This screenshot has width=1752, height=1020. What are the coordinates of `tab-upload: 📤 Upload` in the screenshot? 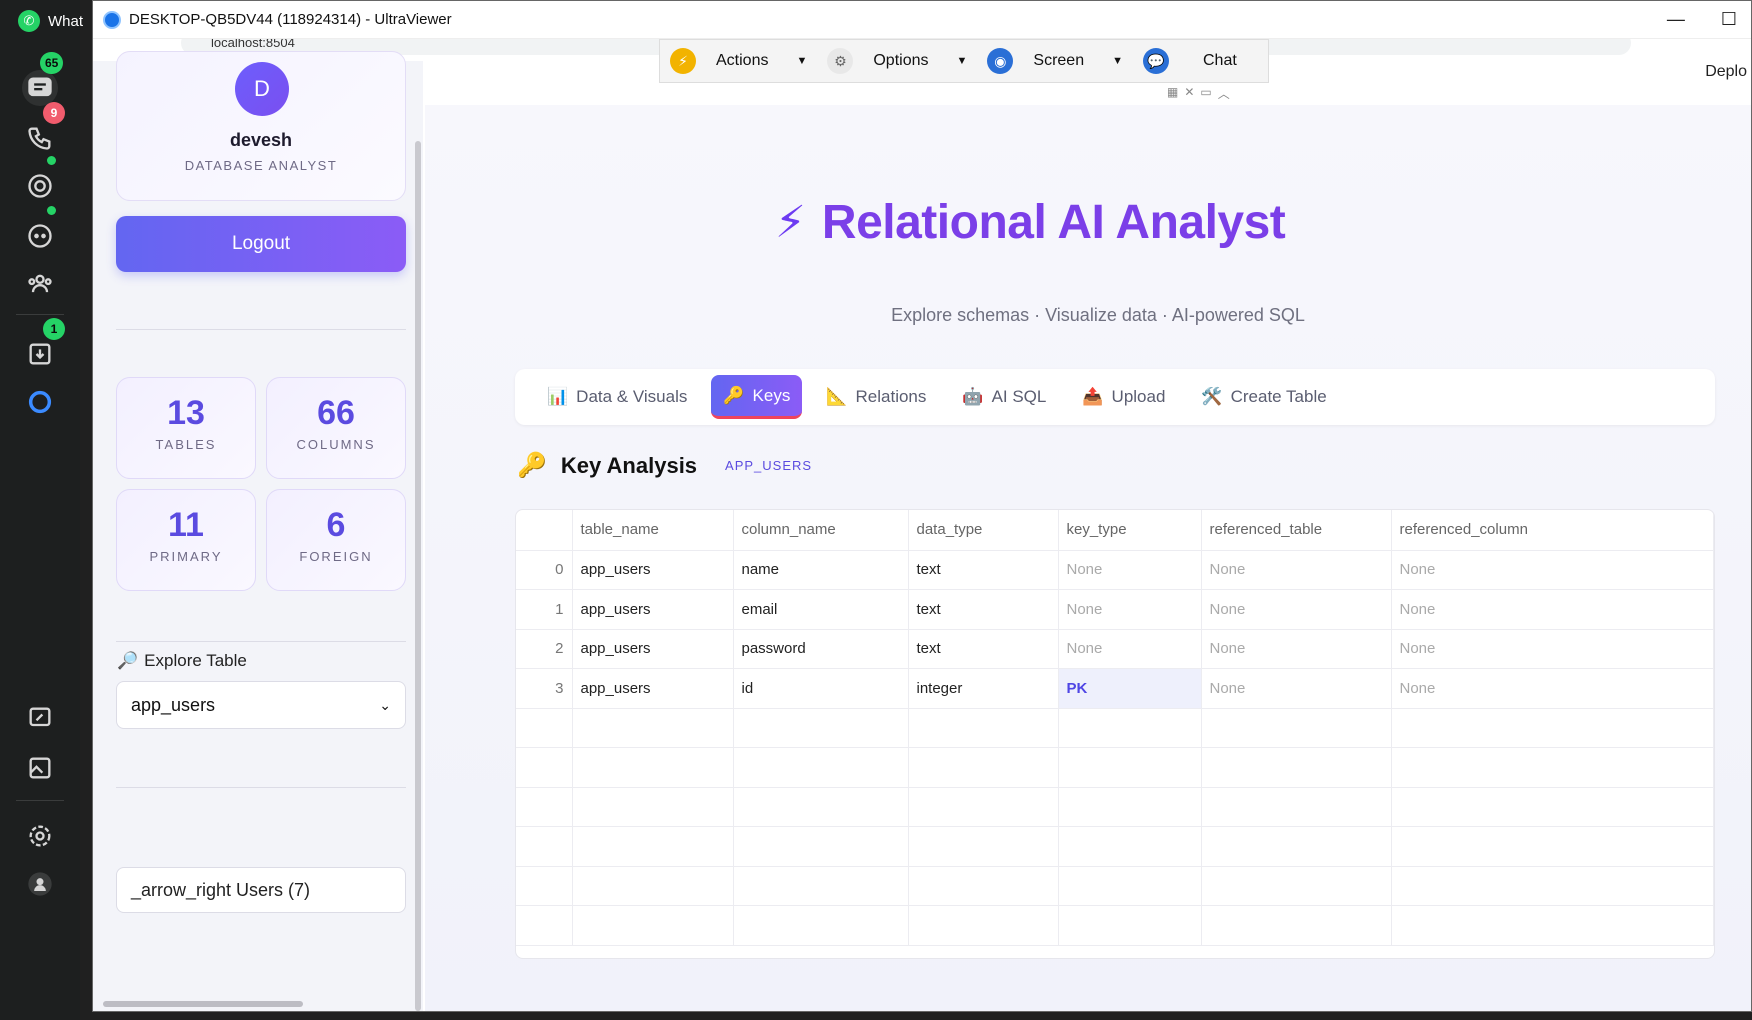 It's located at (1123, 397).